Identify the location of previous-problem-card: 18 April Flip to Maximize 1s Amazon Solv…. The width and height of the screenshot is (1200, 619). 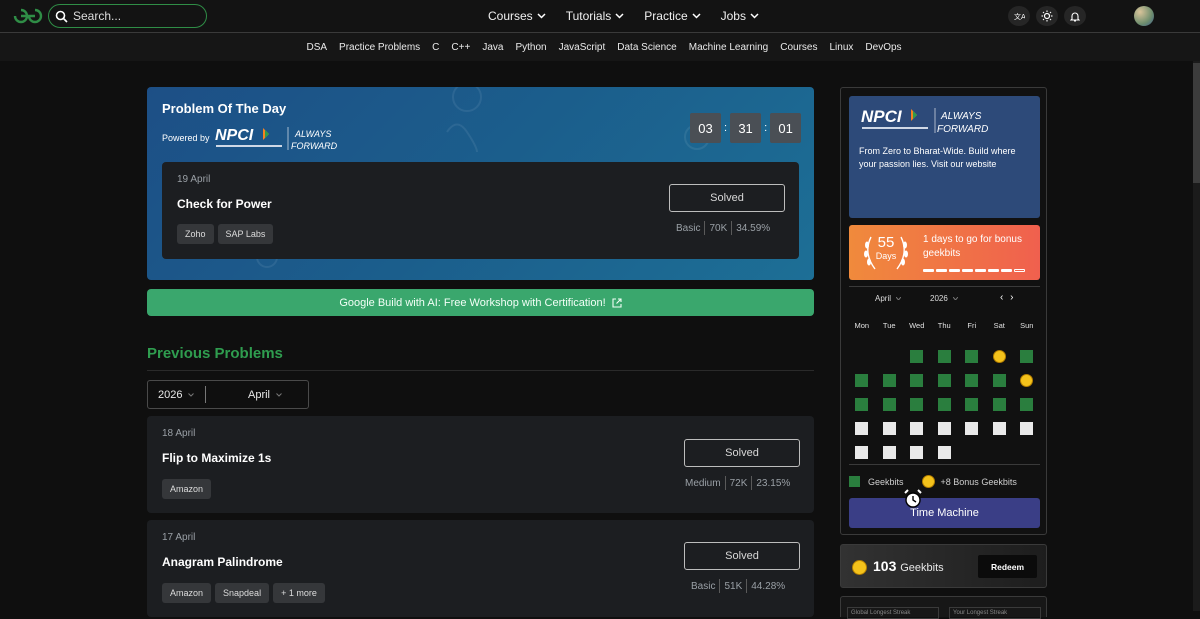
(480, 464).